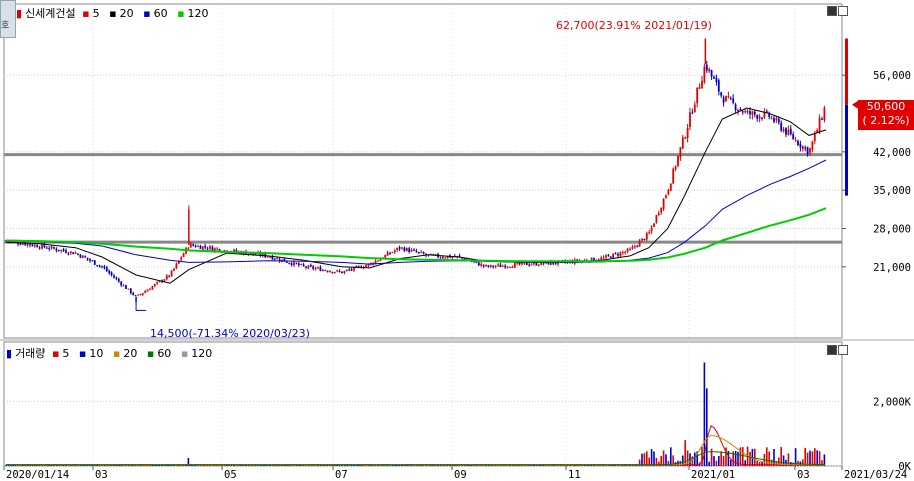  What do you see at coordinates (832, 11) in the screenshot?
I see `price-minimize-button` at bounding box center [832, 11].